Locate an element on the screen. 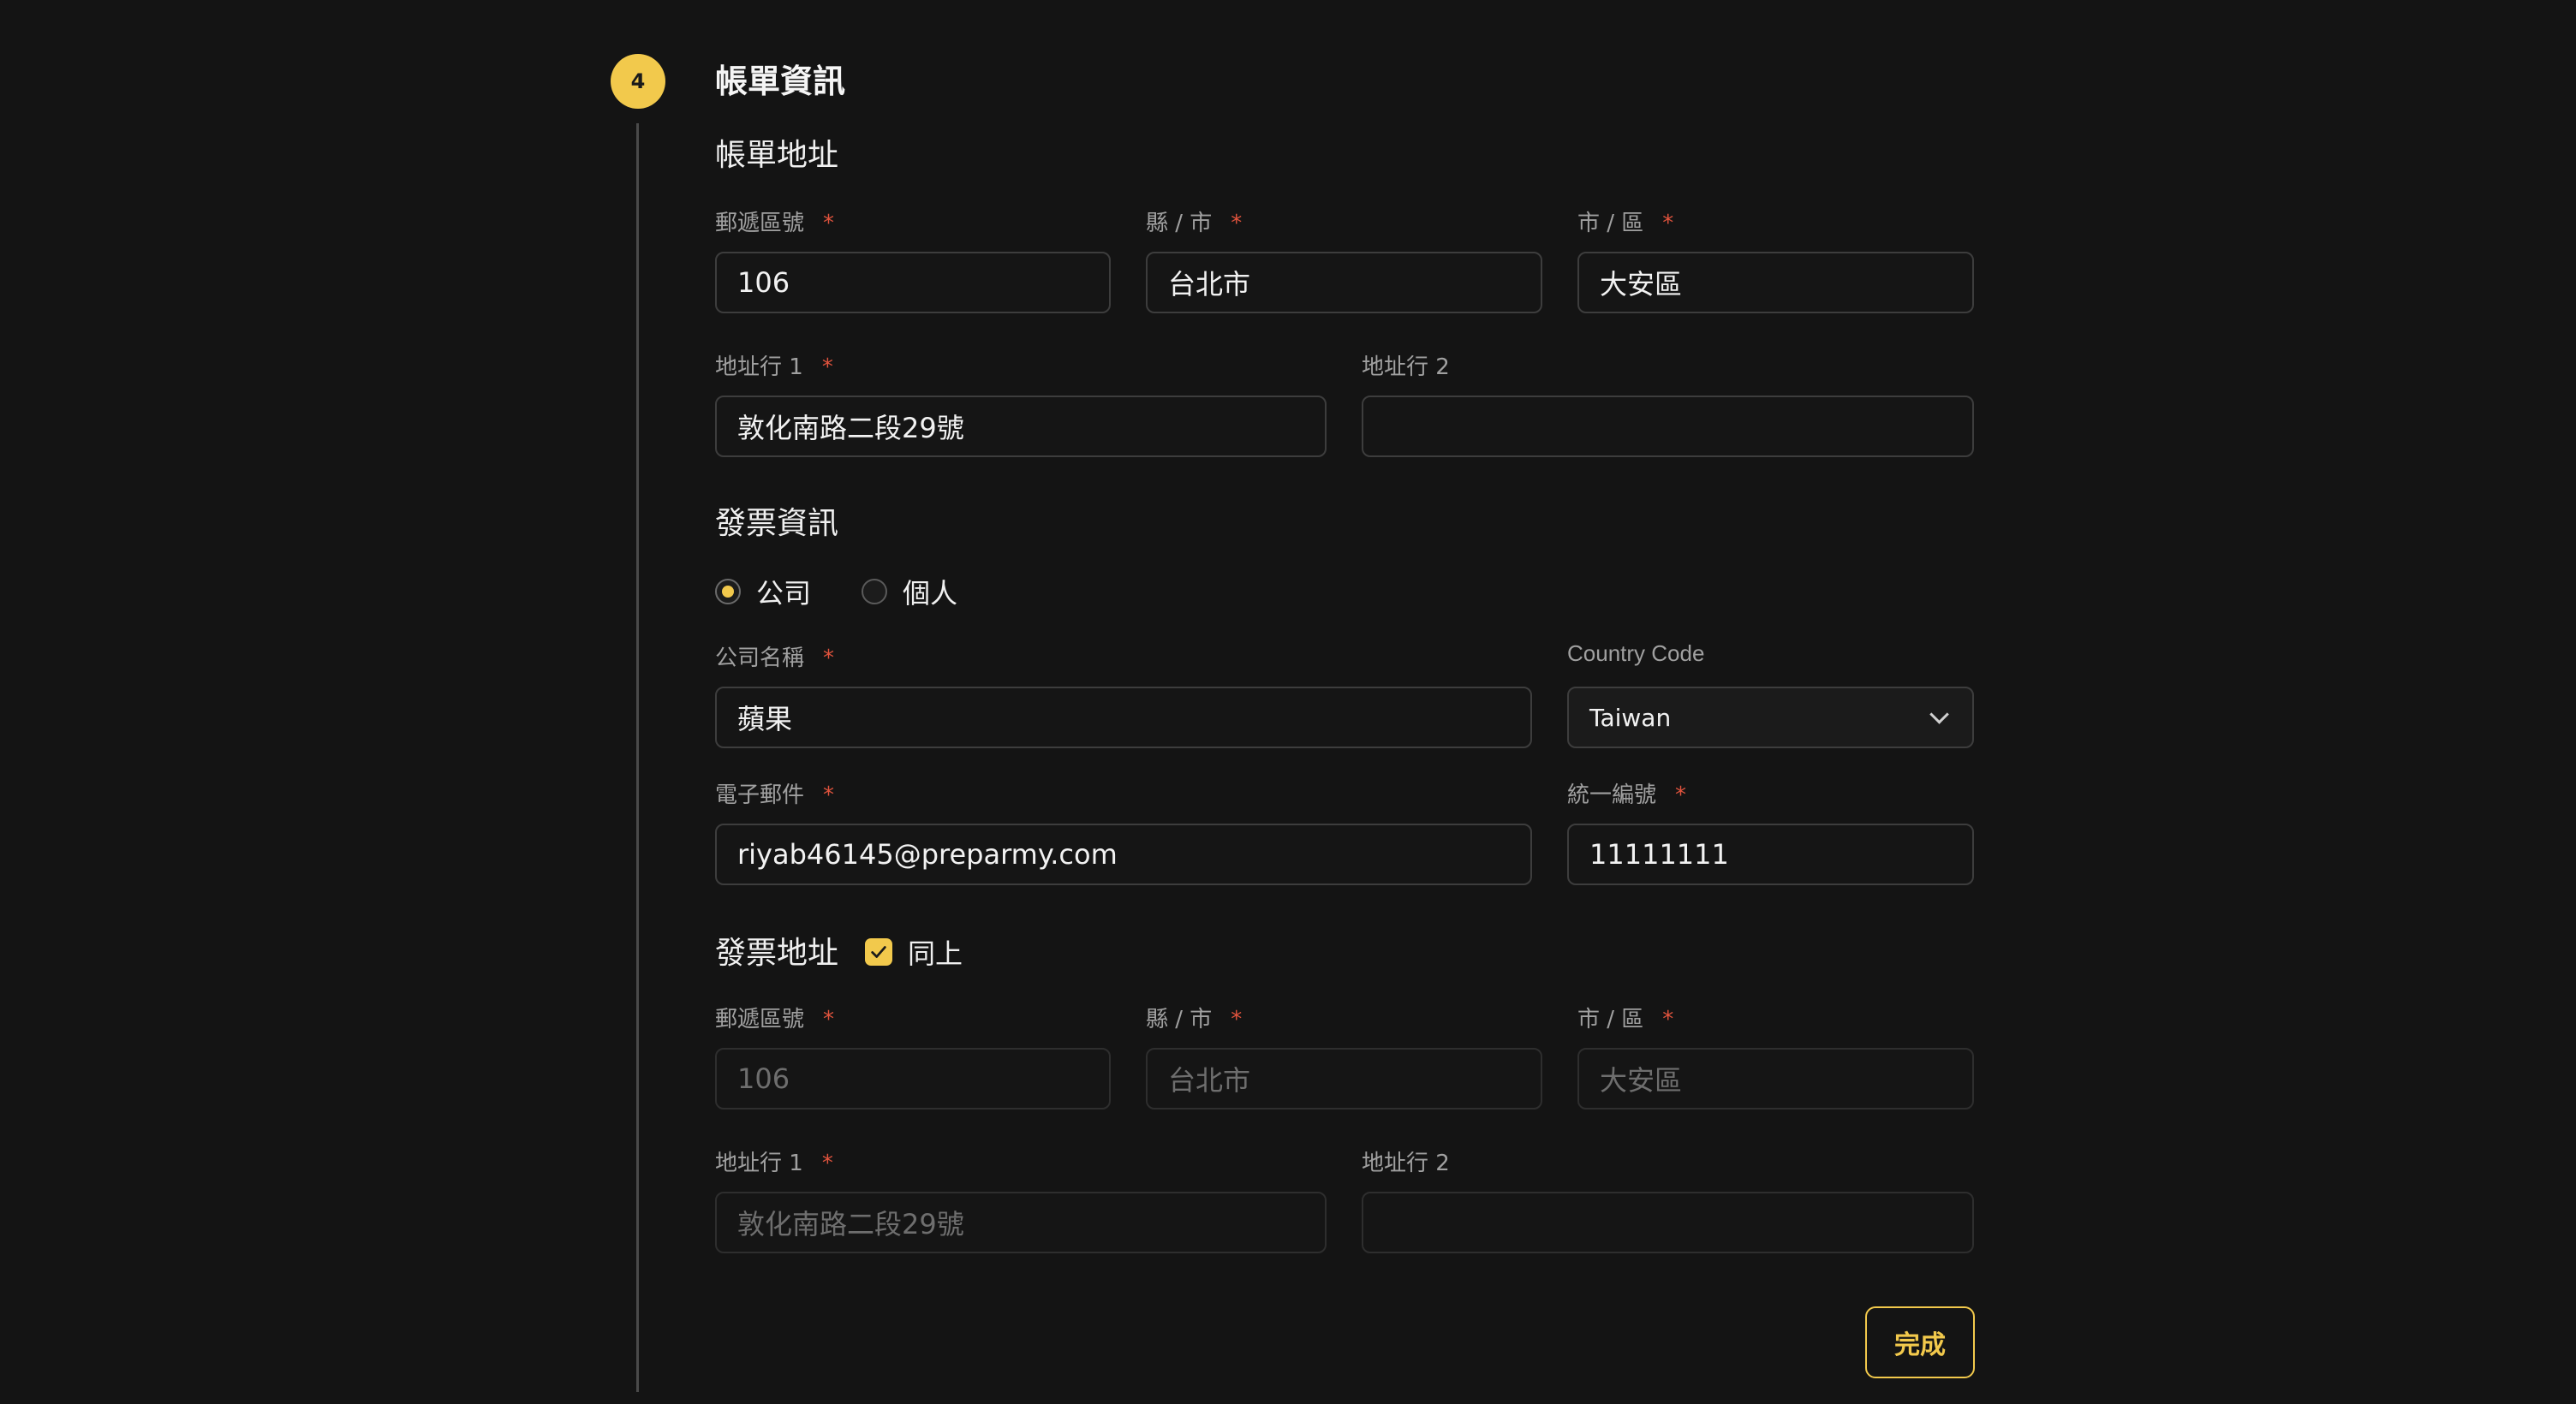  company-name-input: 蘋果 is located at coordinates (1123, 717).